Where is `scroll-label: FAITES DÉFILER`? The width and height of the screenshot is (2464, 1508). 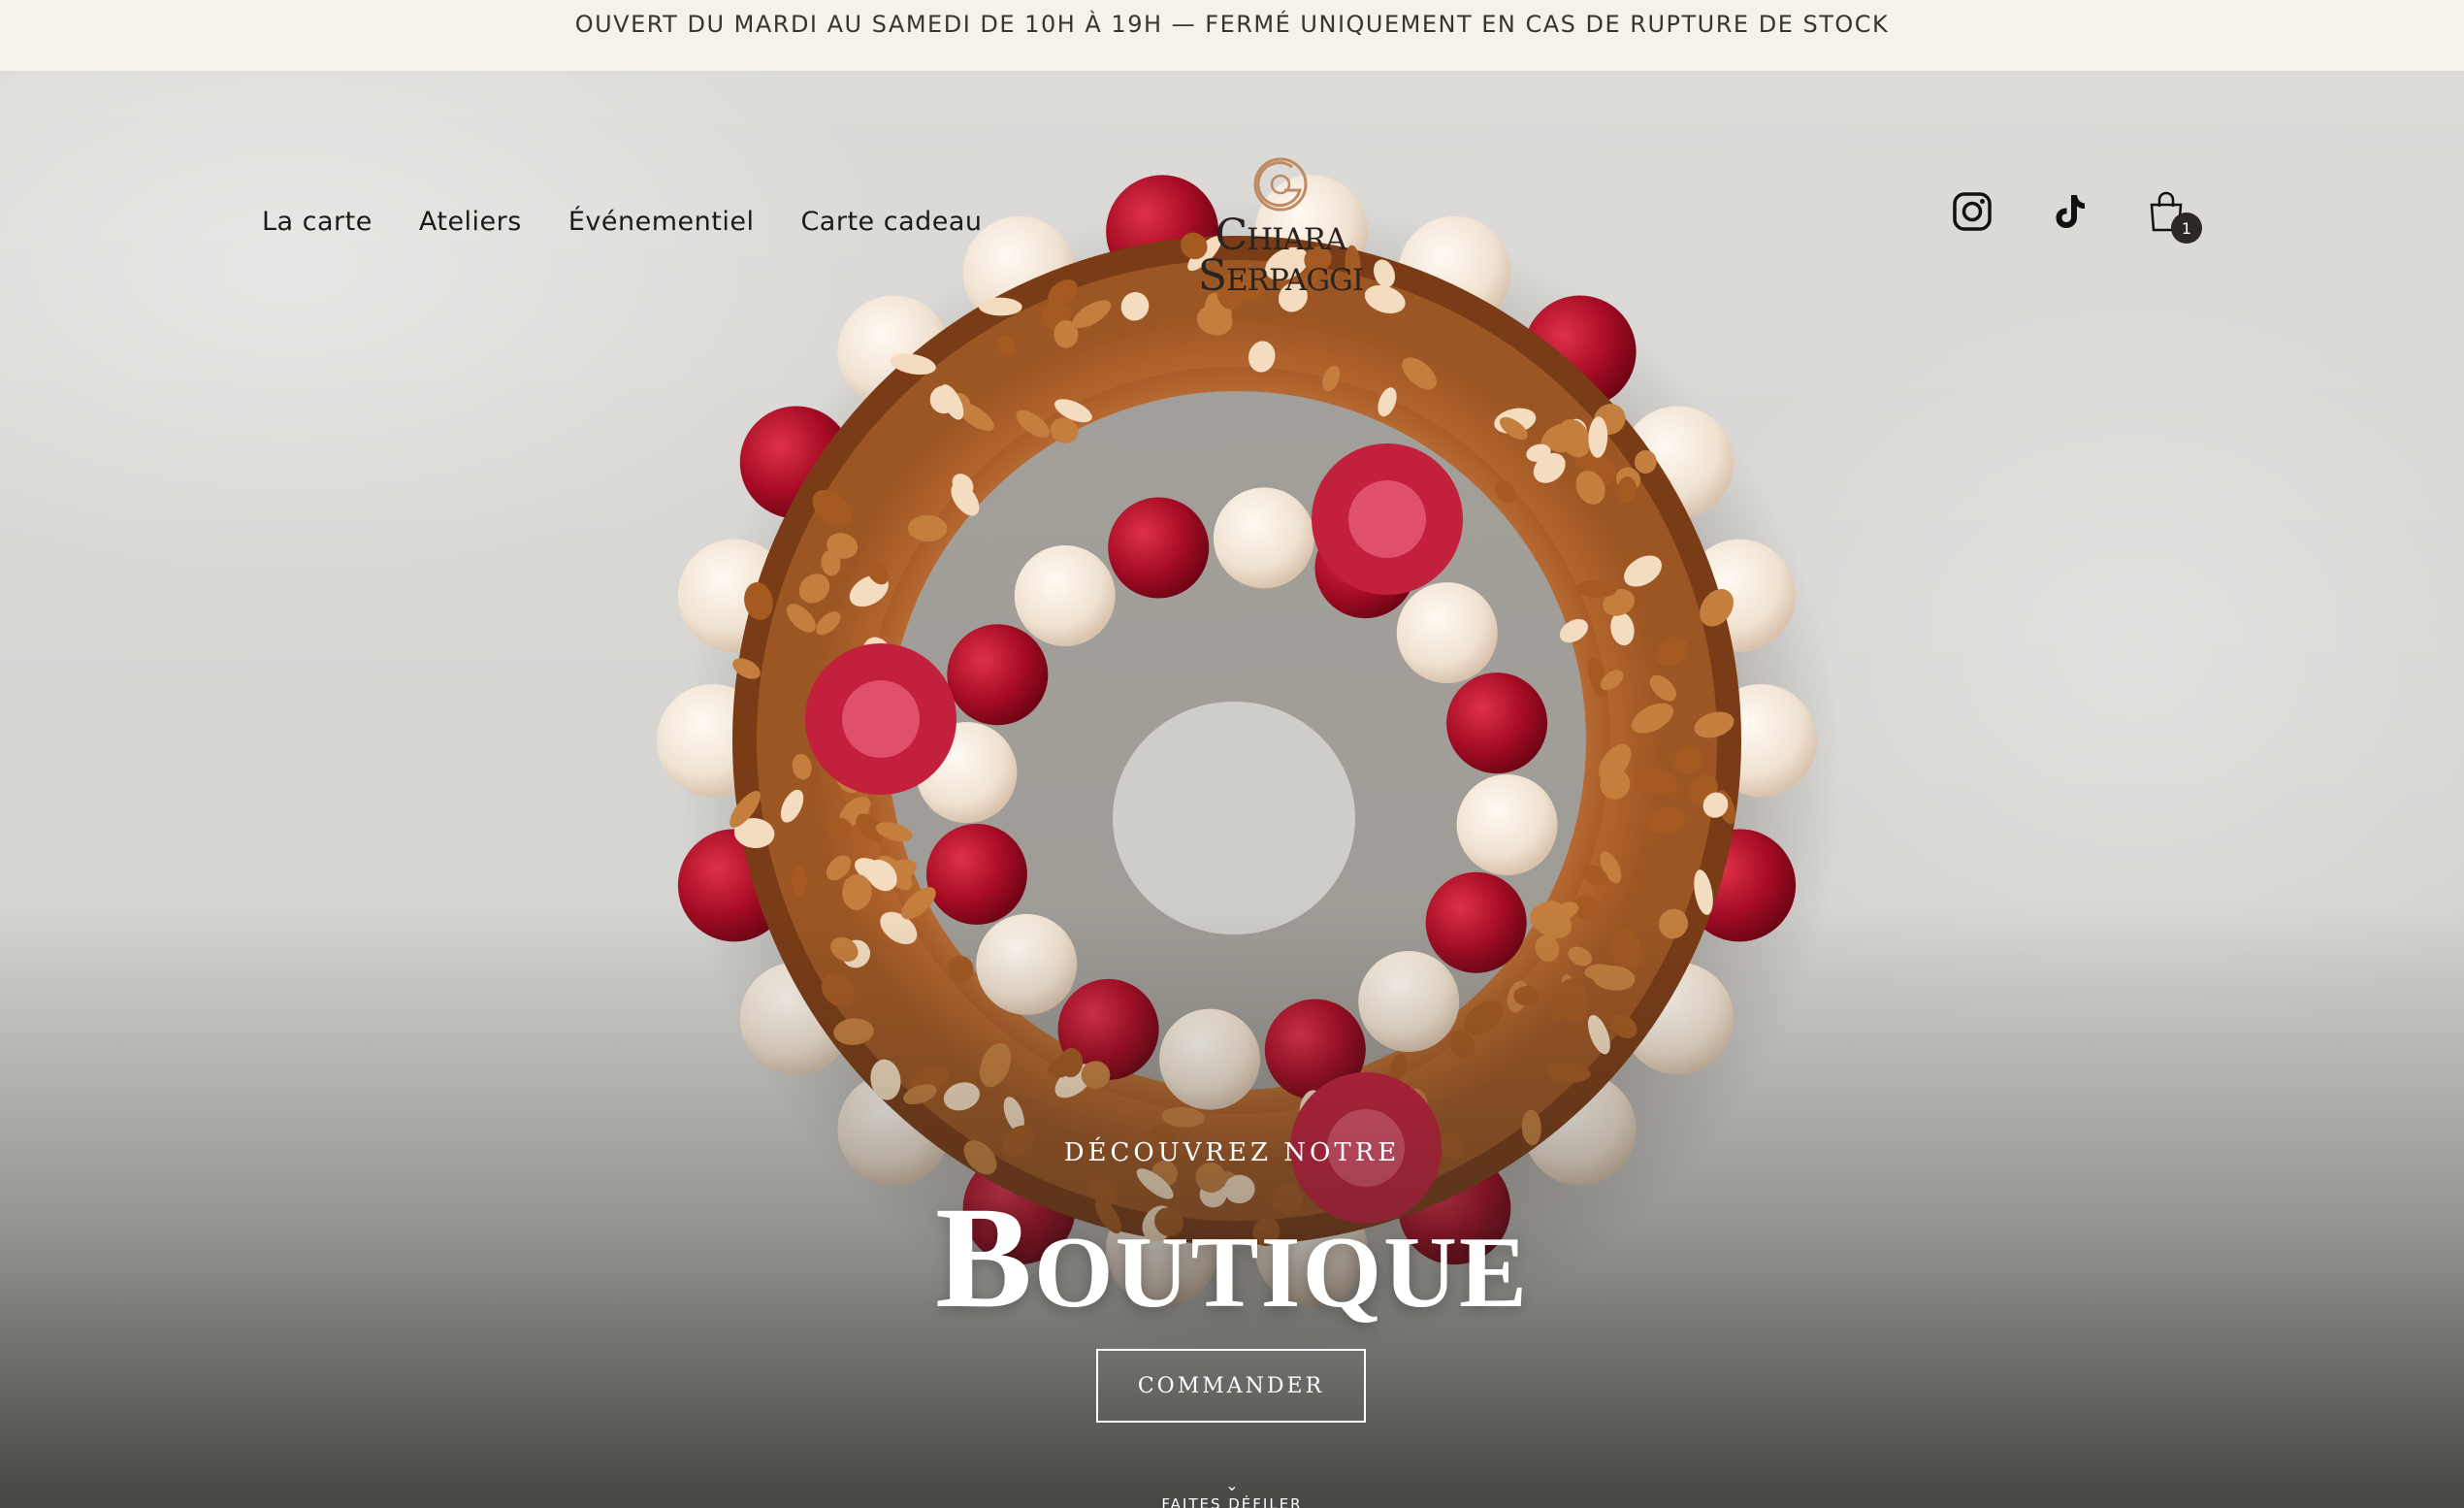 scroll-label: FAITES DÉFILER is located at coordinates (1232, 1501).